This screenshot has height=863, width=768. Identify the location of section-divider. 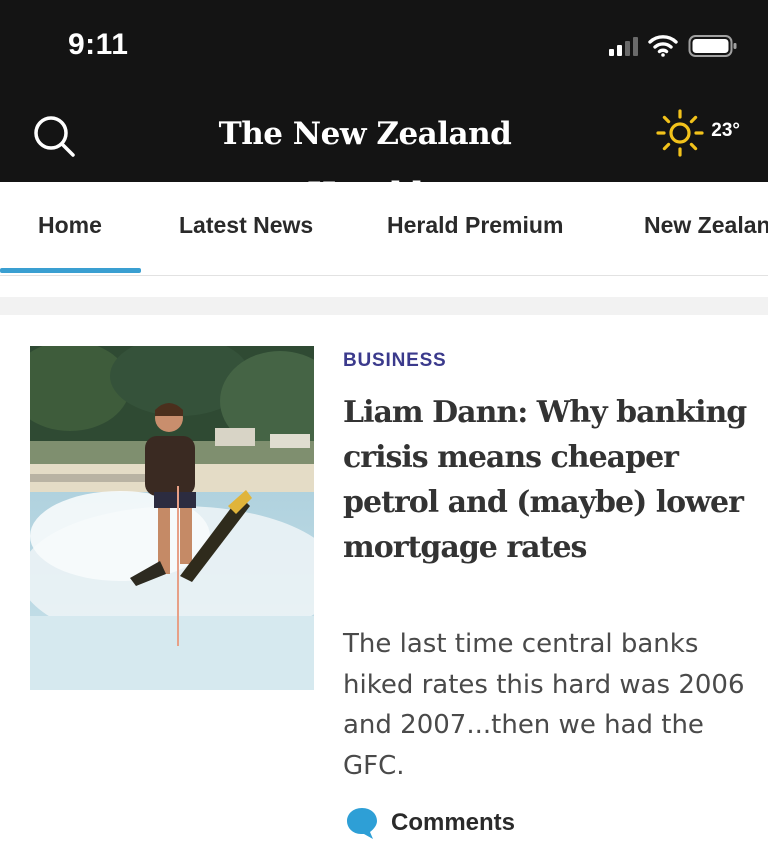
(384, 306).